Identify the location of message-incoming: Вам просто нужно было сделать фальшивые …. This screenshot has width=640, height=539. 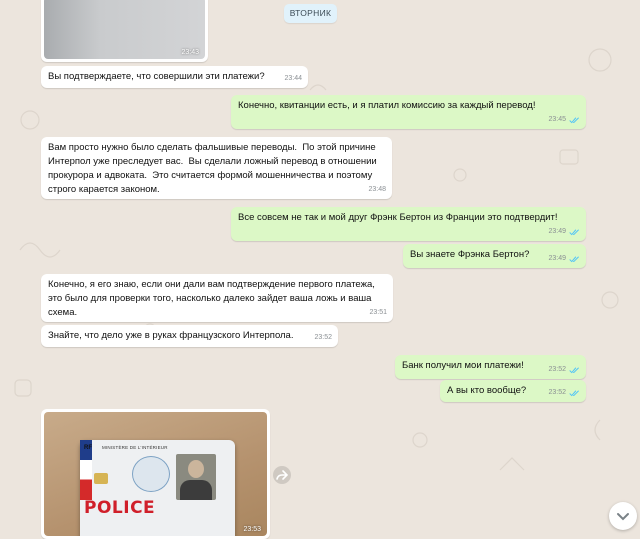
(216, 168).